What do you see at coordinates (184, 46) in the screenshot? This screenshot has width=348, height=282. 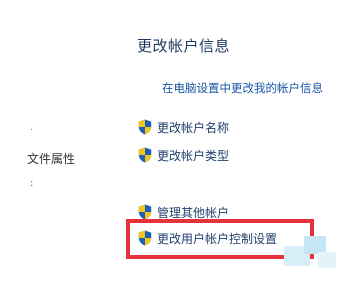 I see `page-title: 更改帐户信息` at bounding box center [184, 46].